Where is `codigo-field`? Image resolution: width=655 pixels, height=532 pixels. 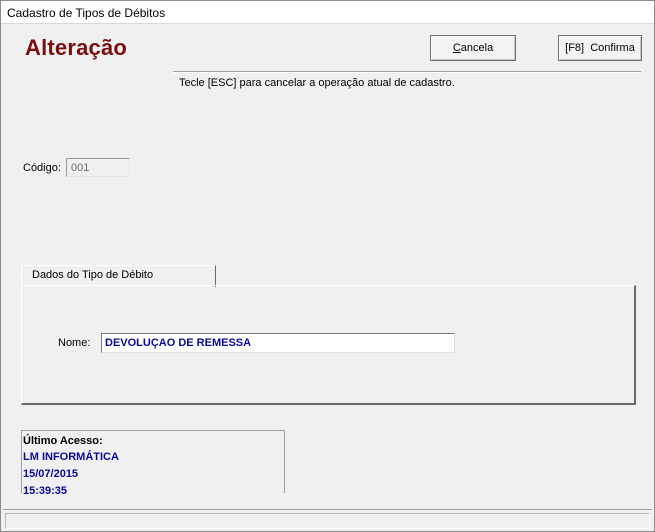 codigo-field is located at coordinates (98, 167).